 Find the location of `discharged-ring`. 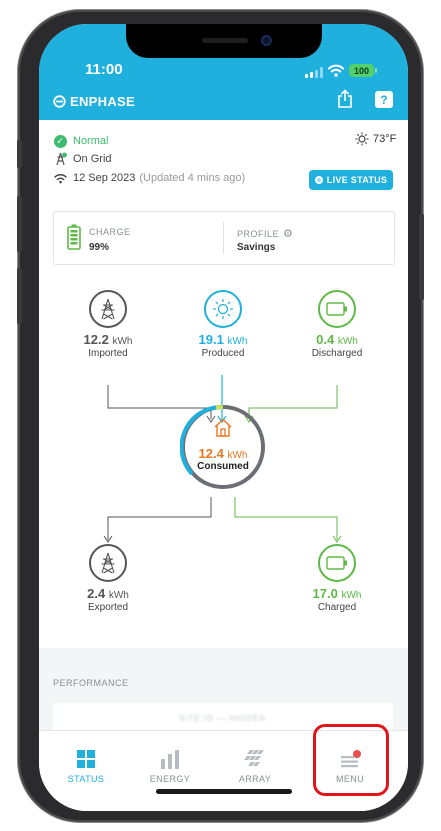

discharged-ring is located at coordinates (337, 309).